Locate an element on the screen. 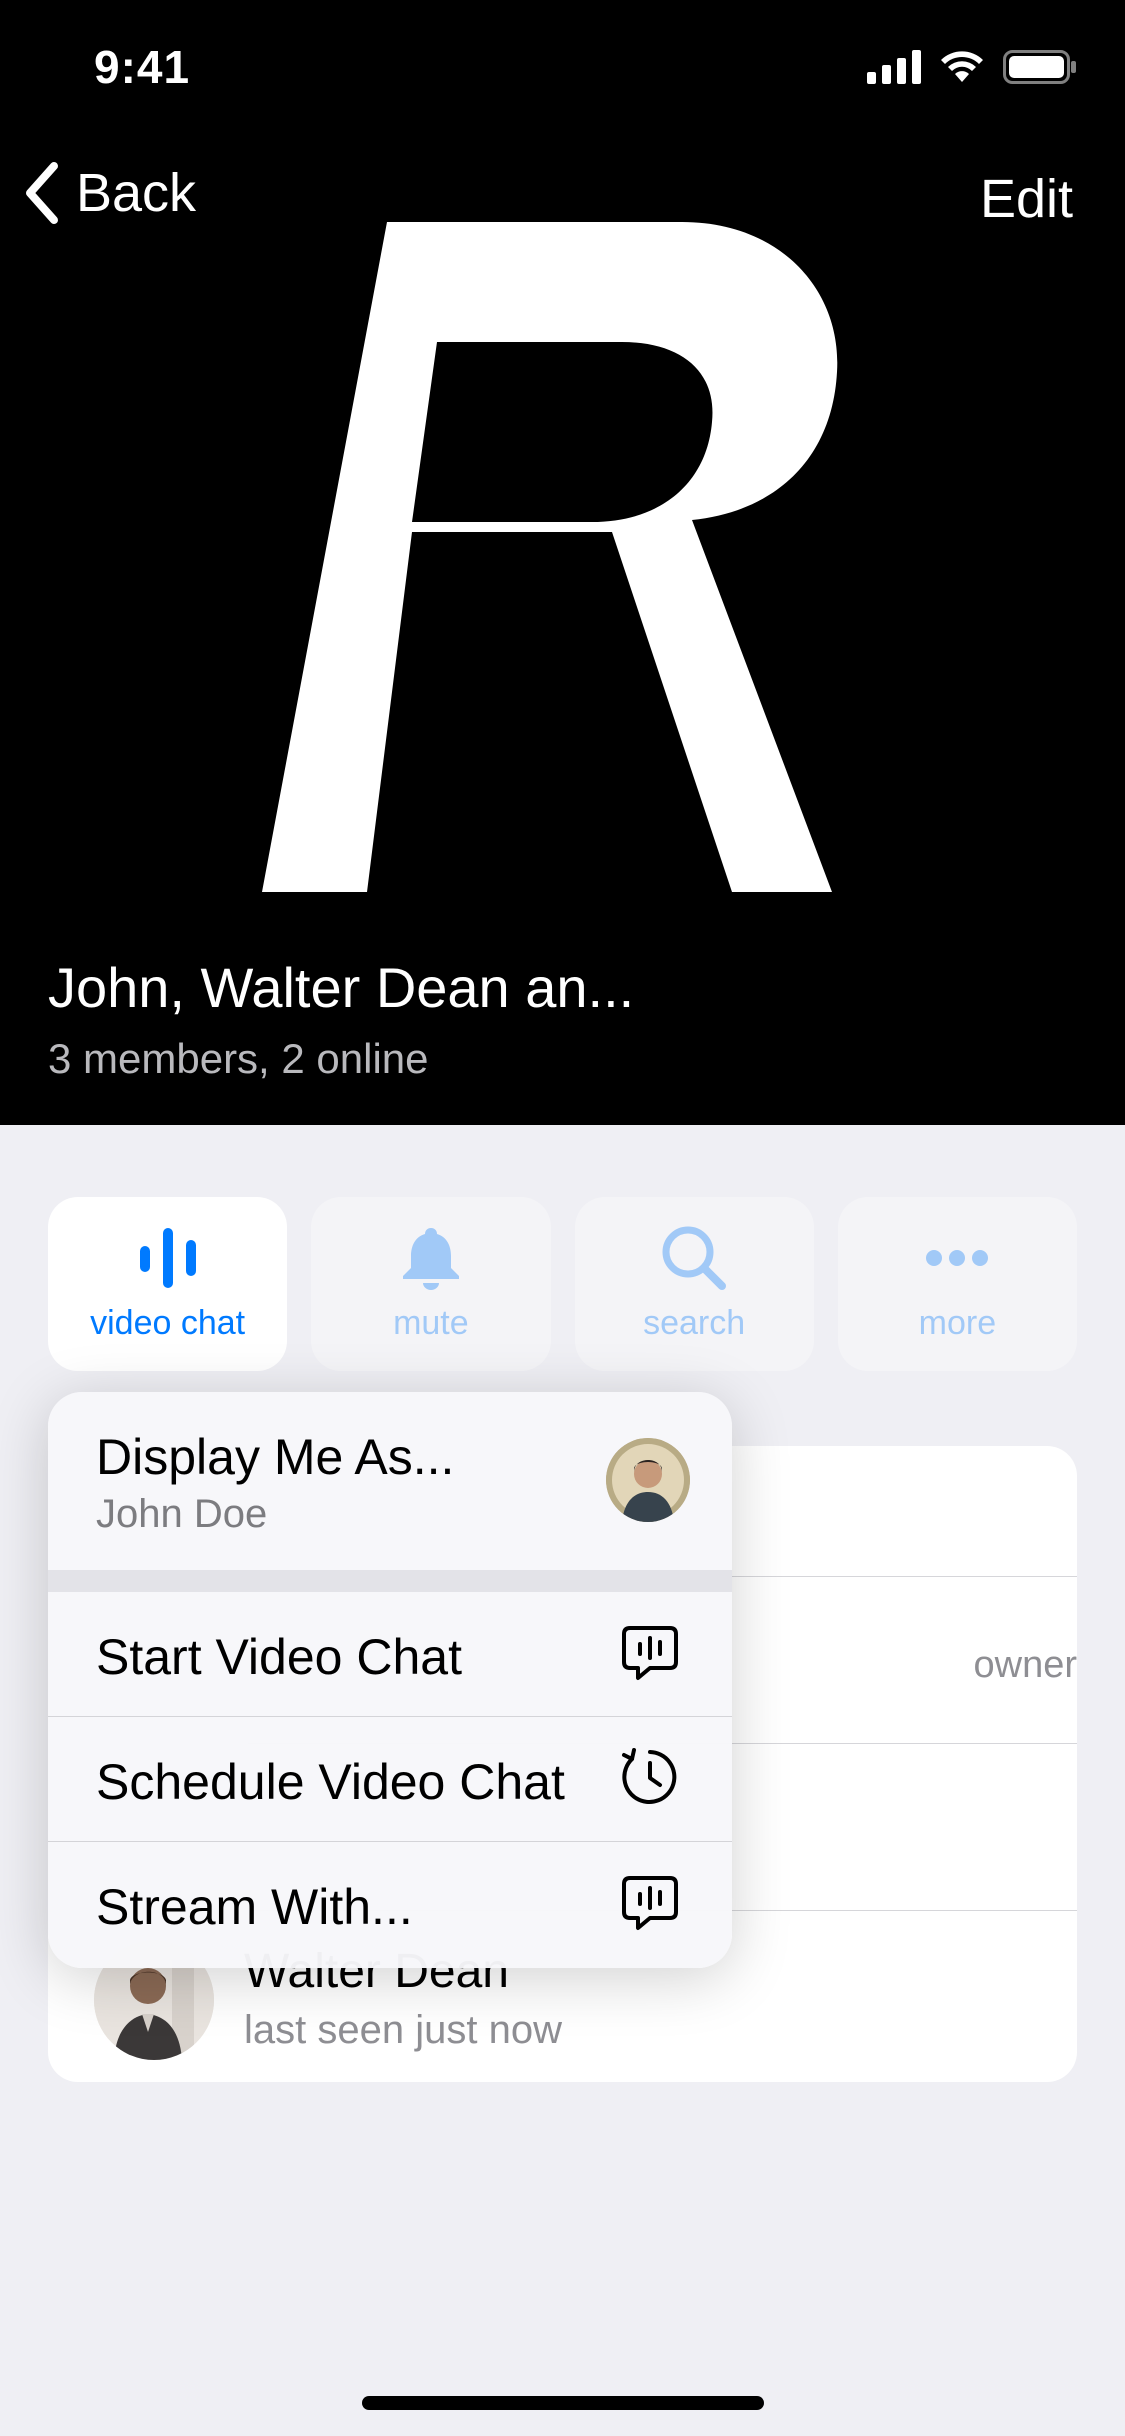 The height and width of the screenshot is (2436, 1125). search-label: search is located at coordinates (694, 1323).